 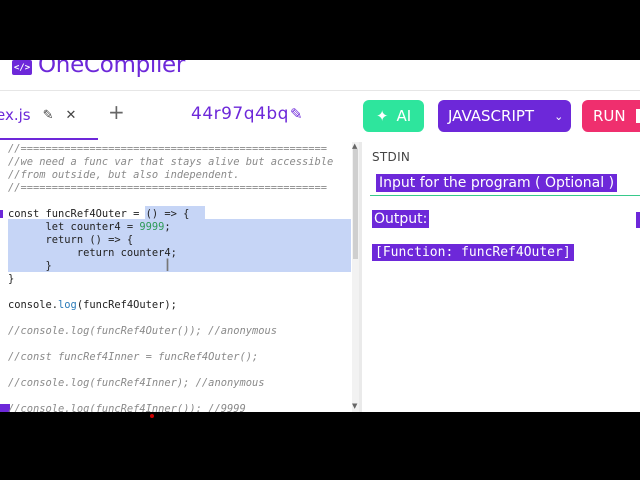 I want to click on code-token: ;, so click(x=167, y=227).